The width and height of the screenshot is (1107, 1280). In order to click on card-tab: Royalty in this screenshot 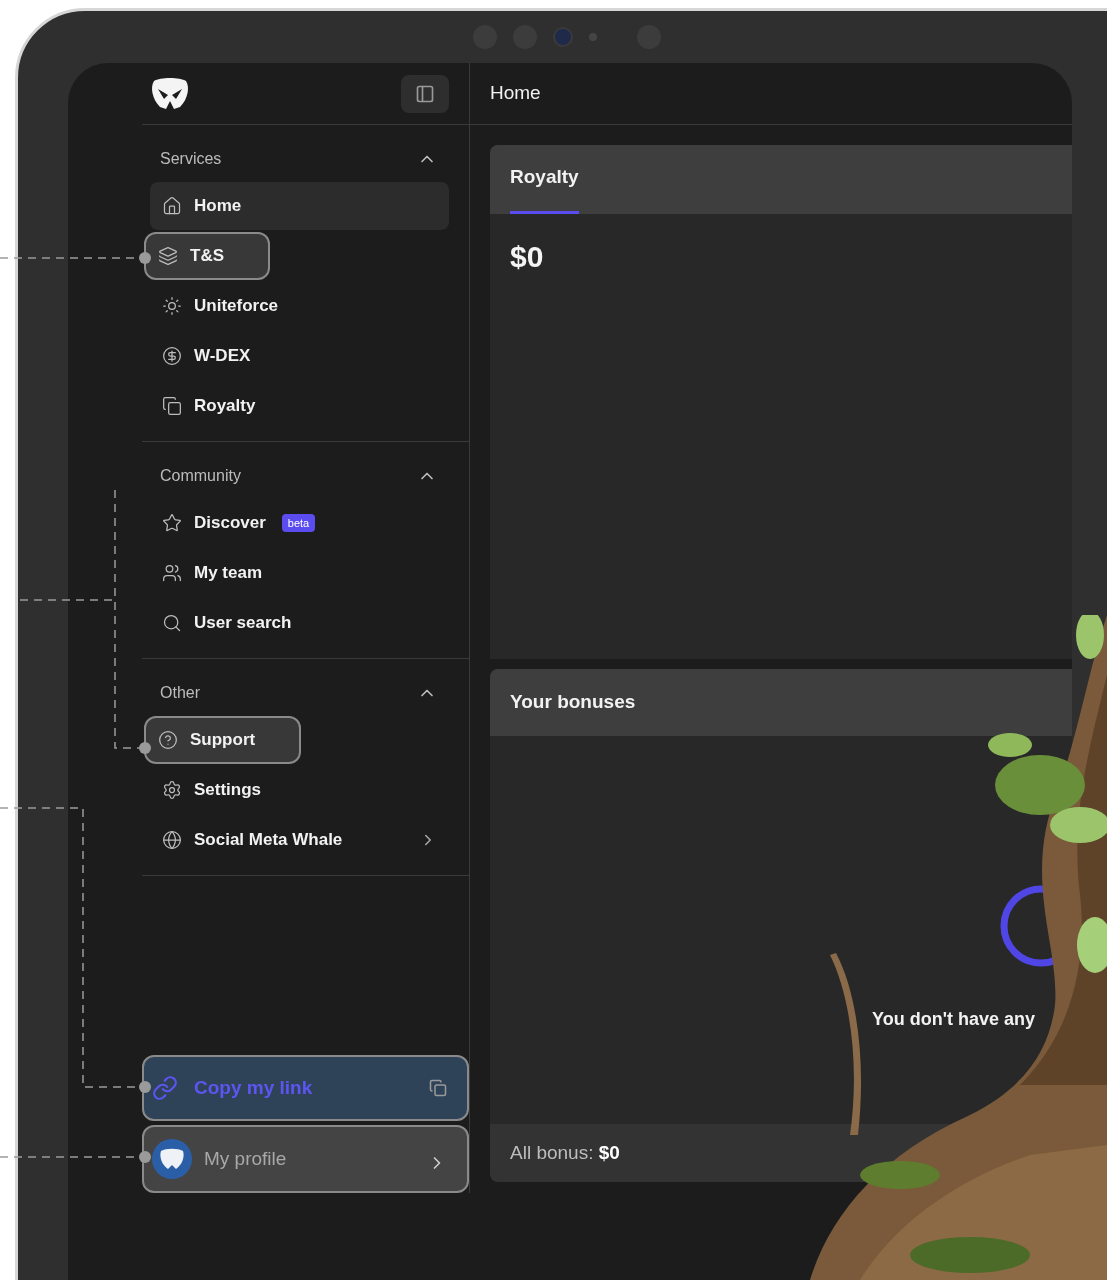, I will do `click(544, 188)`.